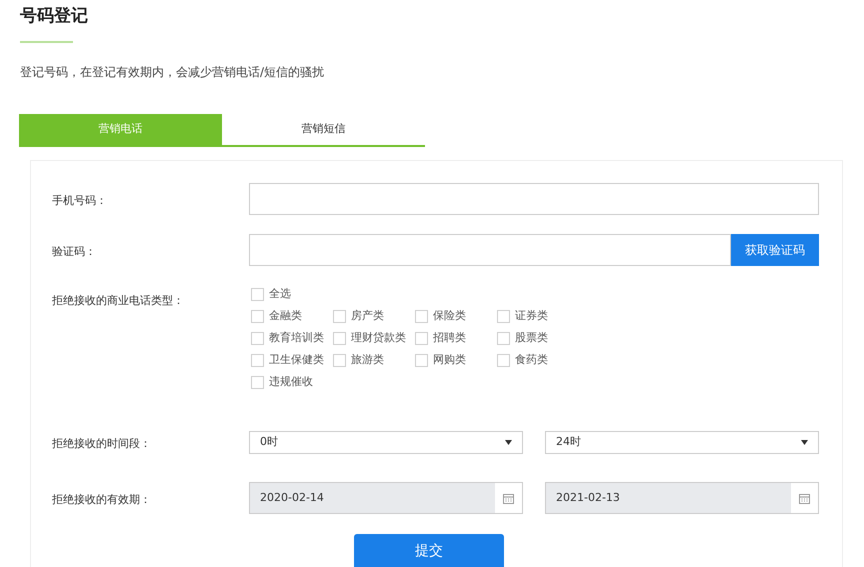  What do you see at coordinates (386, 498) in the screenshot?
I see `date-field: 2020-02-14` at bounding box center [386, 498].